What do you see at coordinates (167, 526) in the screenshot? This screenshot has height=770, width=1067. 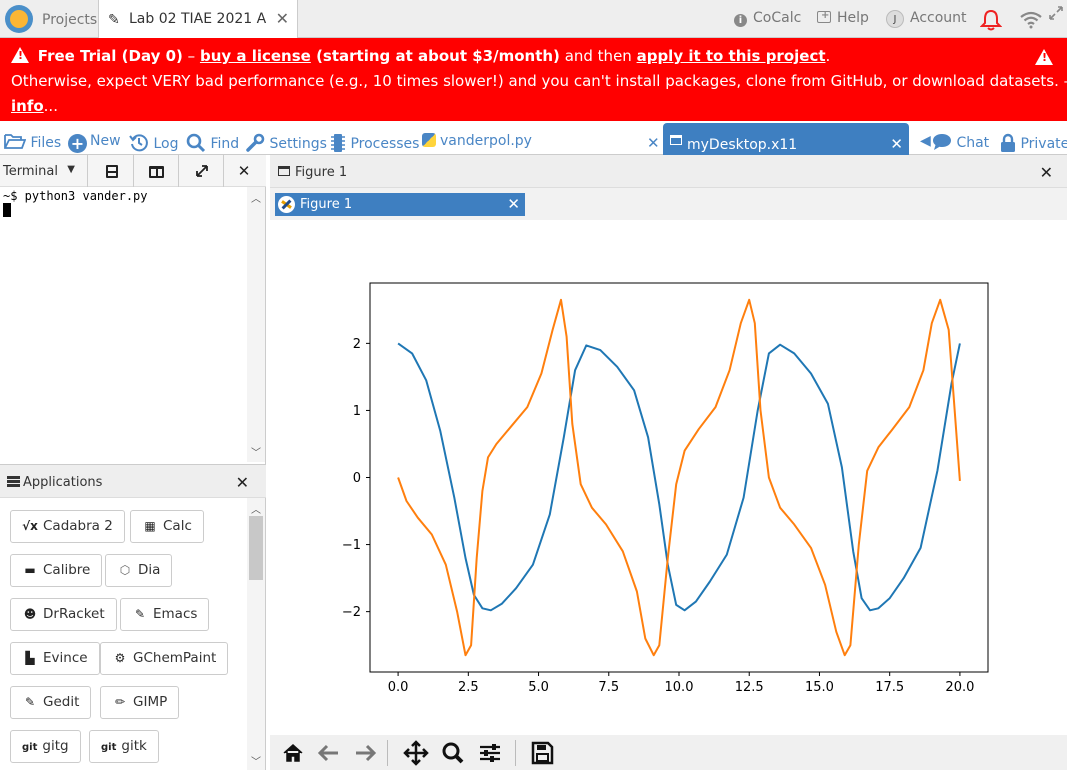 I see `app-calc: ▦ Calc` at bounding box center [167, 526].